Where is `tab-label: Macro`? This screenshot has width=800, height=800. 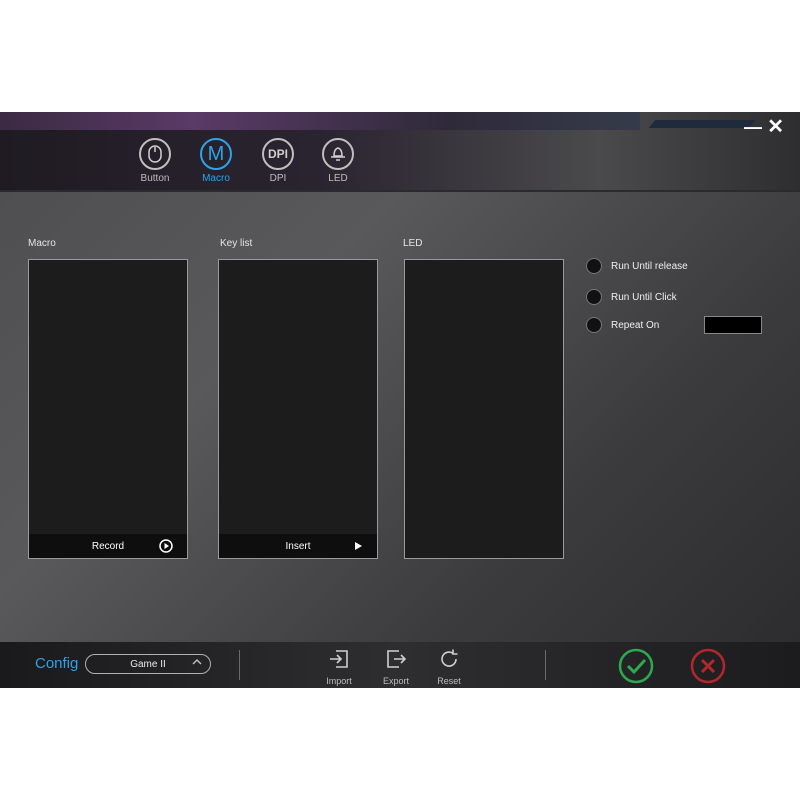 tab-label: Macro is located at coordinates (216, 178).